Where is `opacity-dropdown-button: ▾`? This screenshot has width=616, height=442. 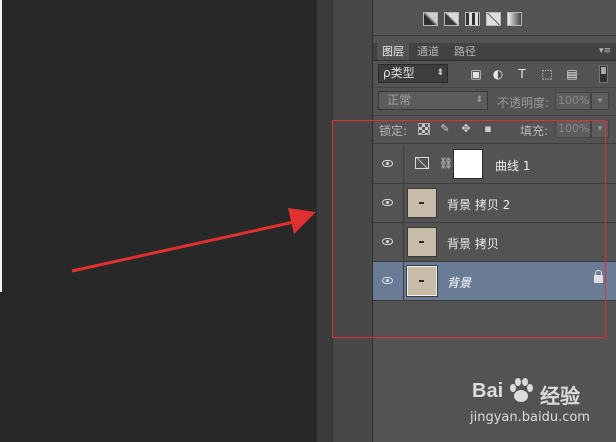
opacity-dropdown-button: ▾ is located at coordinates (600, 101).